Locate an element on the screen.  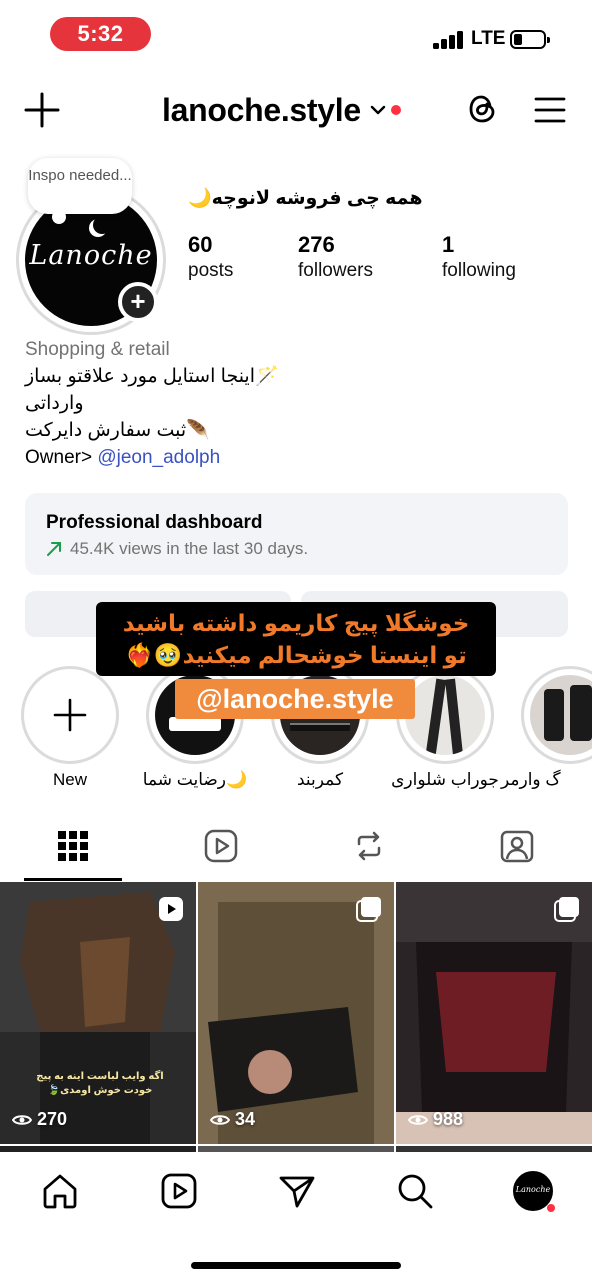
network-type: LTE is located at coordinates (488, 38).